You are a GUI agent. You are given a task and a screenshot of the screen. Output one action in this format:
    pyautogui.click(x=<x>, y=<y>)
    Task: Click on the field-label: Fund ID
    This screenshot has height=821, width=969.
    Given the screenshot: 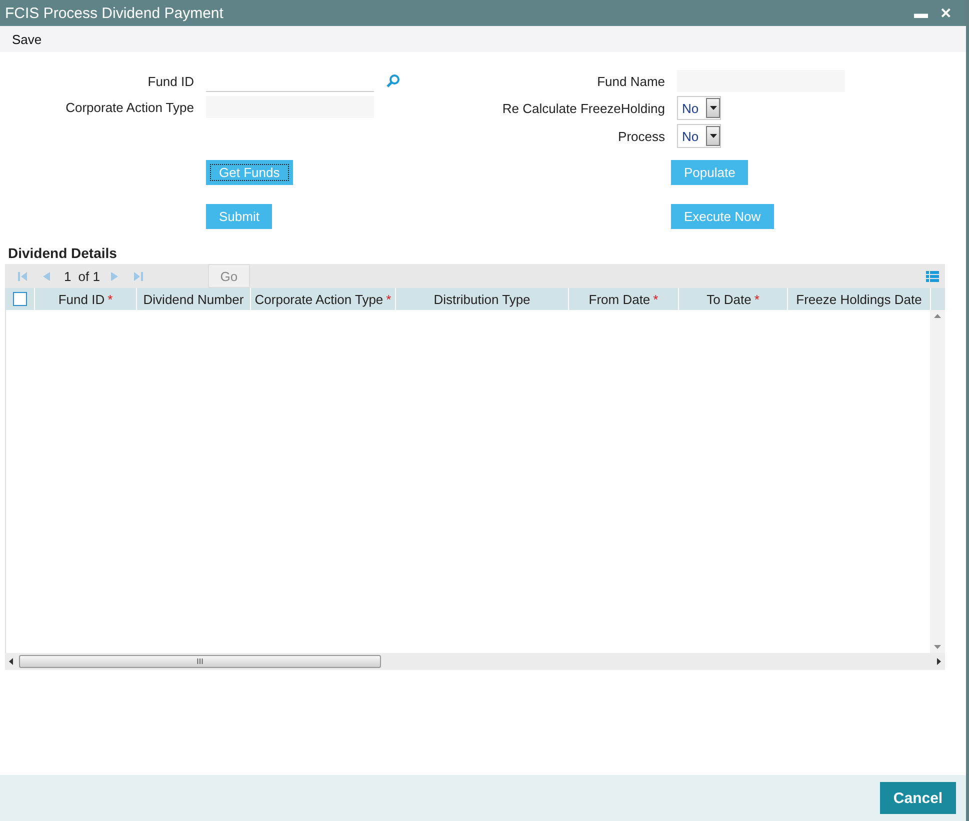 What is the action you would take?
    pyautogui.click(x=170, y=81)
    